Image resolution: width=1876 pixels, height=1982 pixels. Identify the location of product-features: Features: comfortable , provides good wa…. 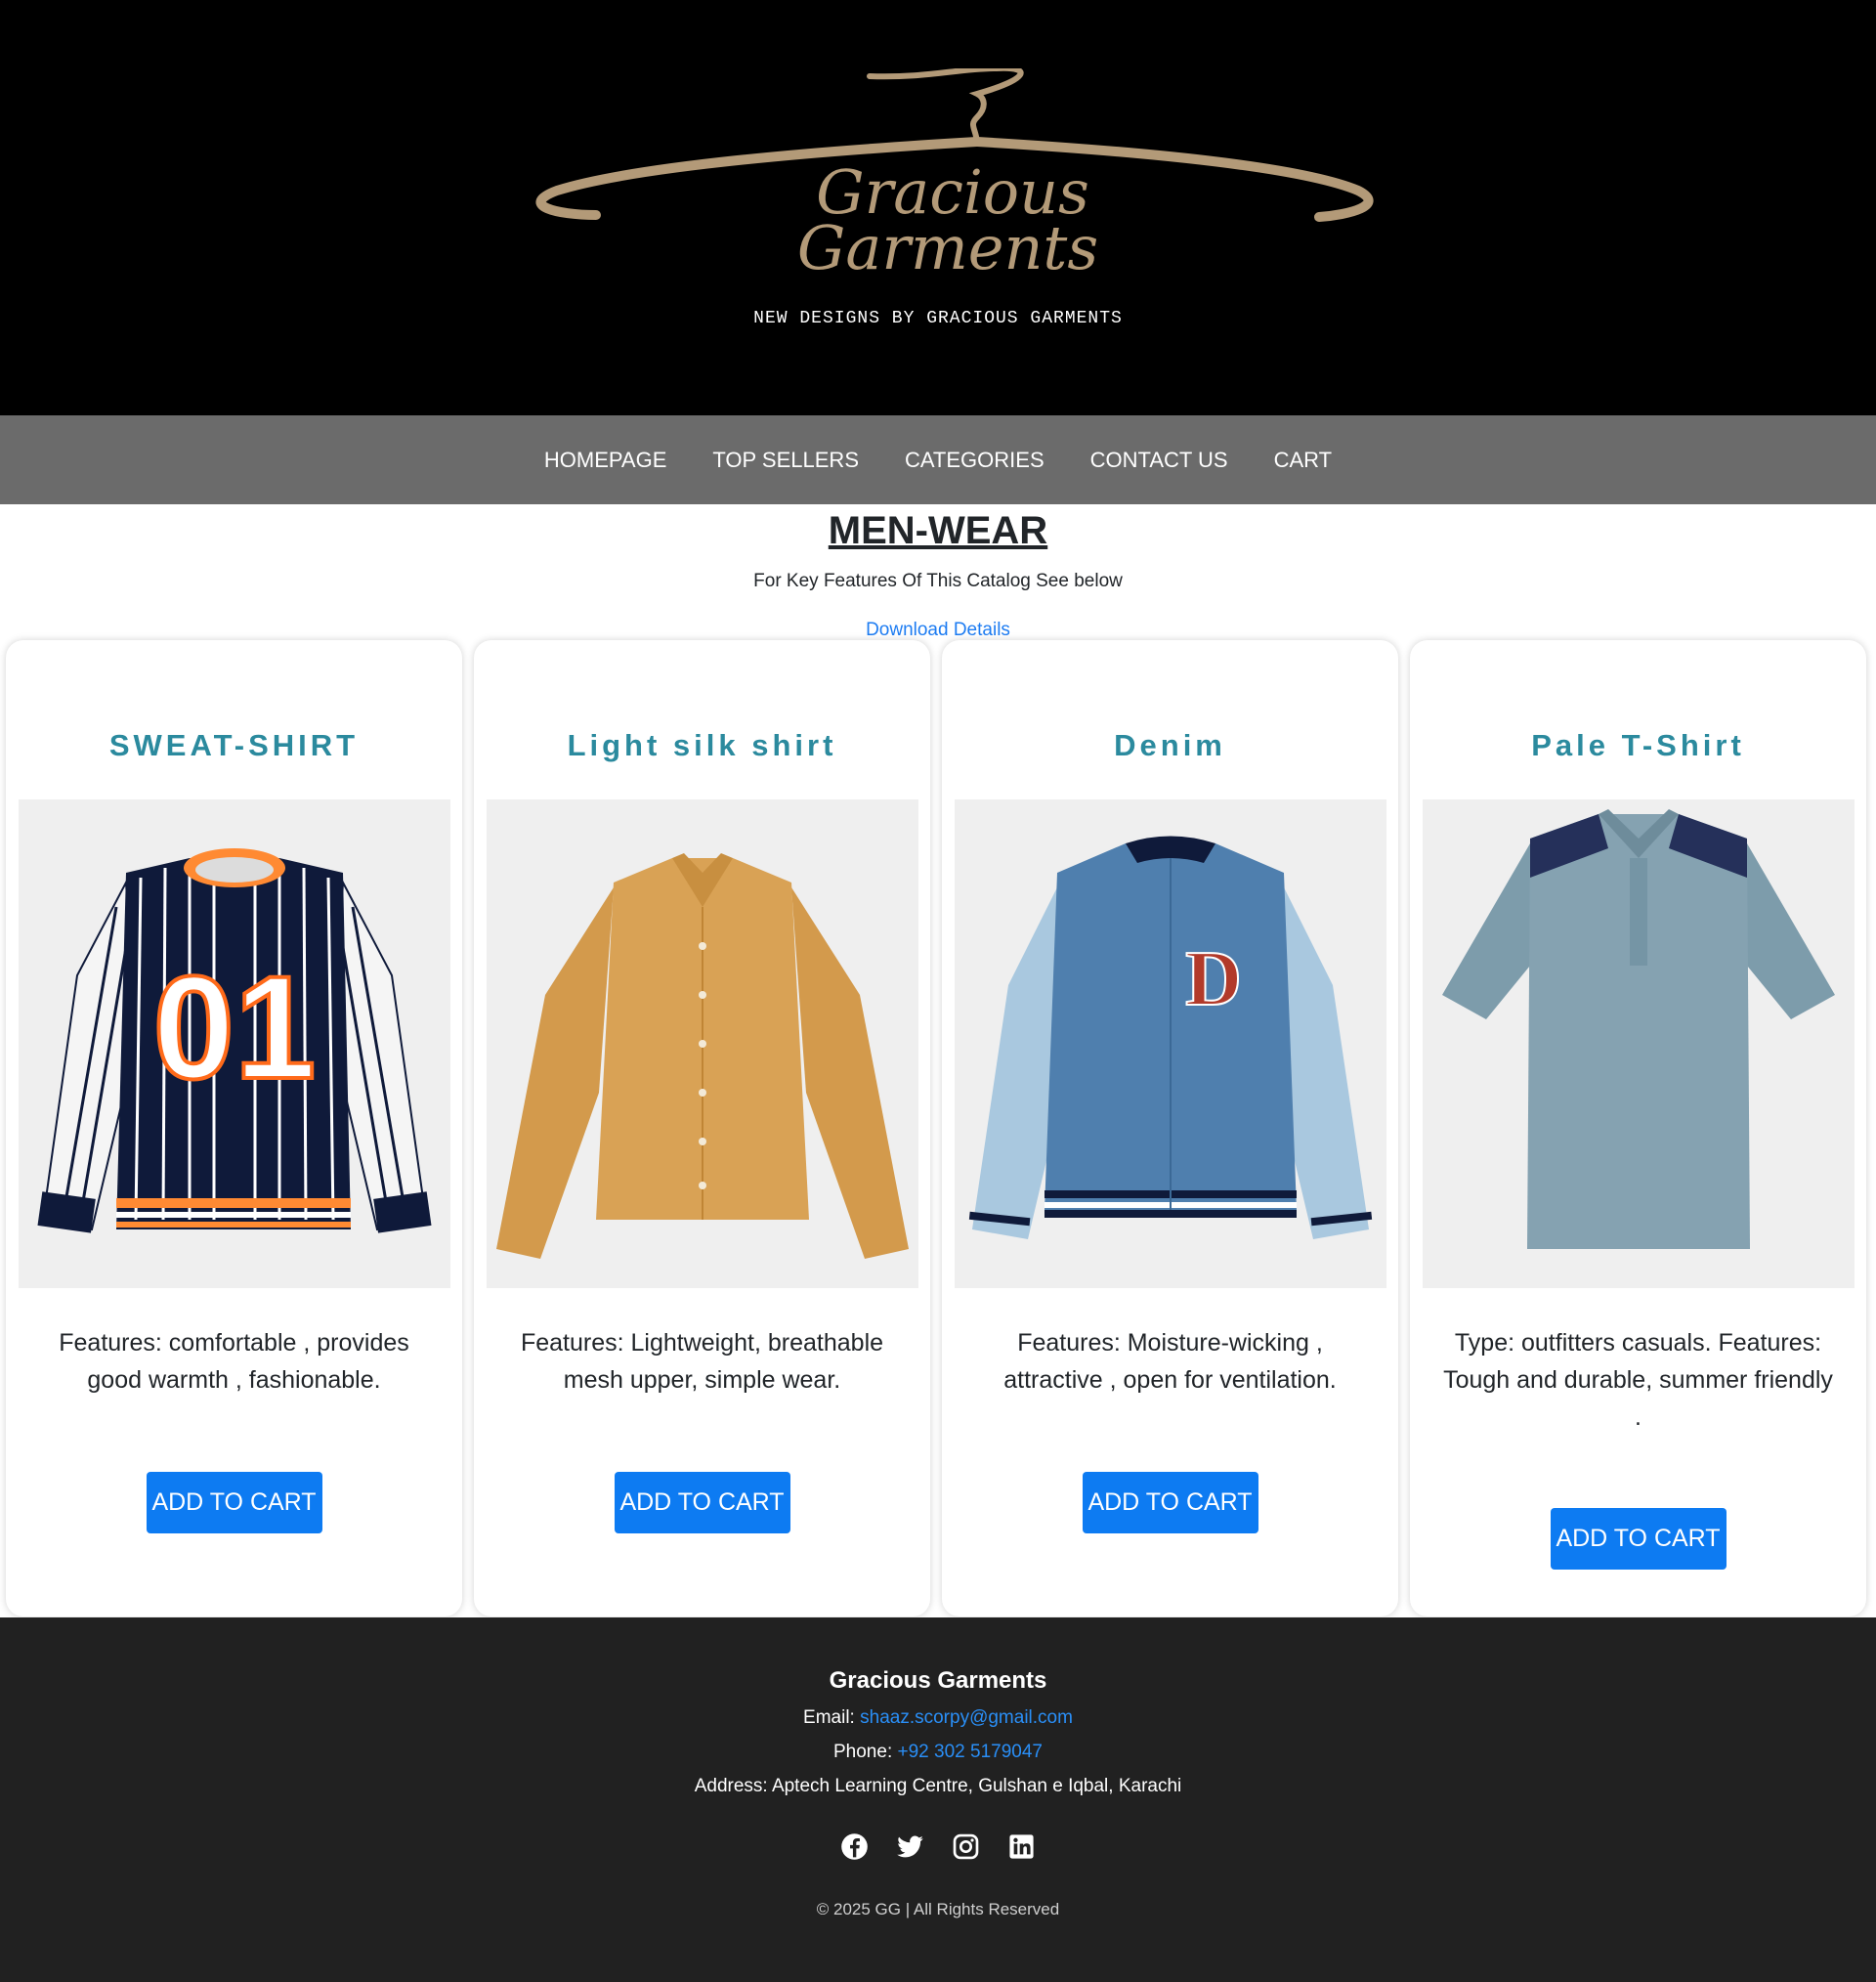
(234, 1362).